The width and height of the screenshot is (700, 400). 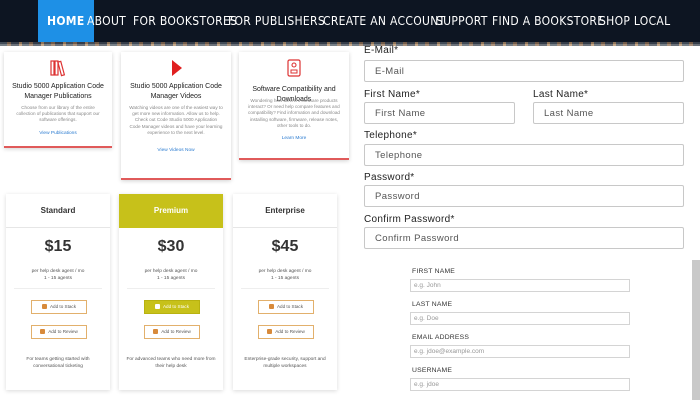 I want to click on first-name-label: First Name*, so click(x=392, y=94).